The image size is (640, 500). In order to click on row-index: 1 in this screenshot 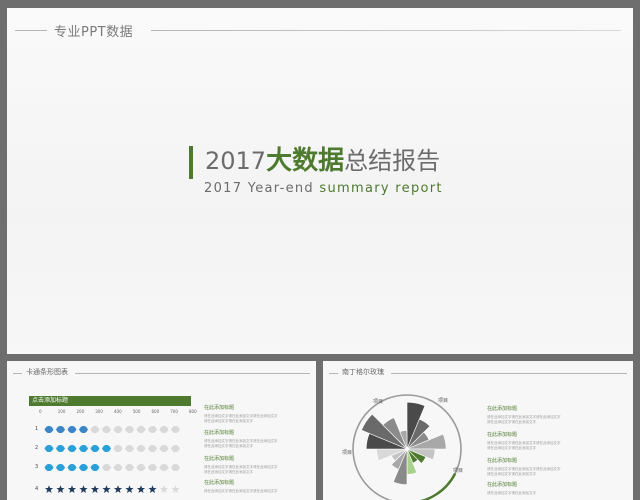, I will do `click(37, 429)`.